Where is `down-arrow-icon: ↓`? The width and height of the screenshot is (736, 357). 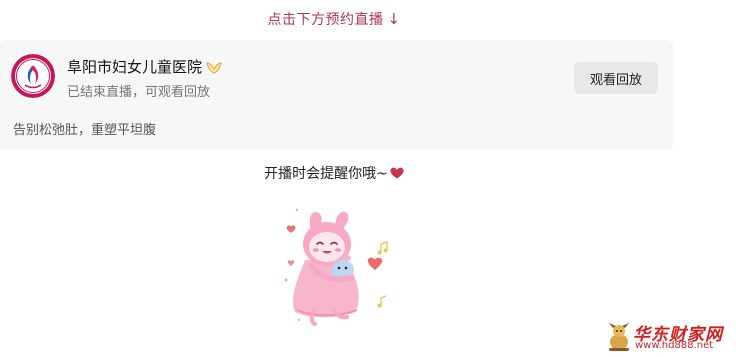 down-arrow-icon: ↓ is located at coordinates (394, 19).